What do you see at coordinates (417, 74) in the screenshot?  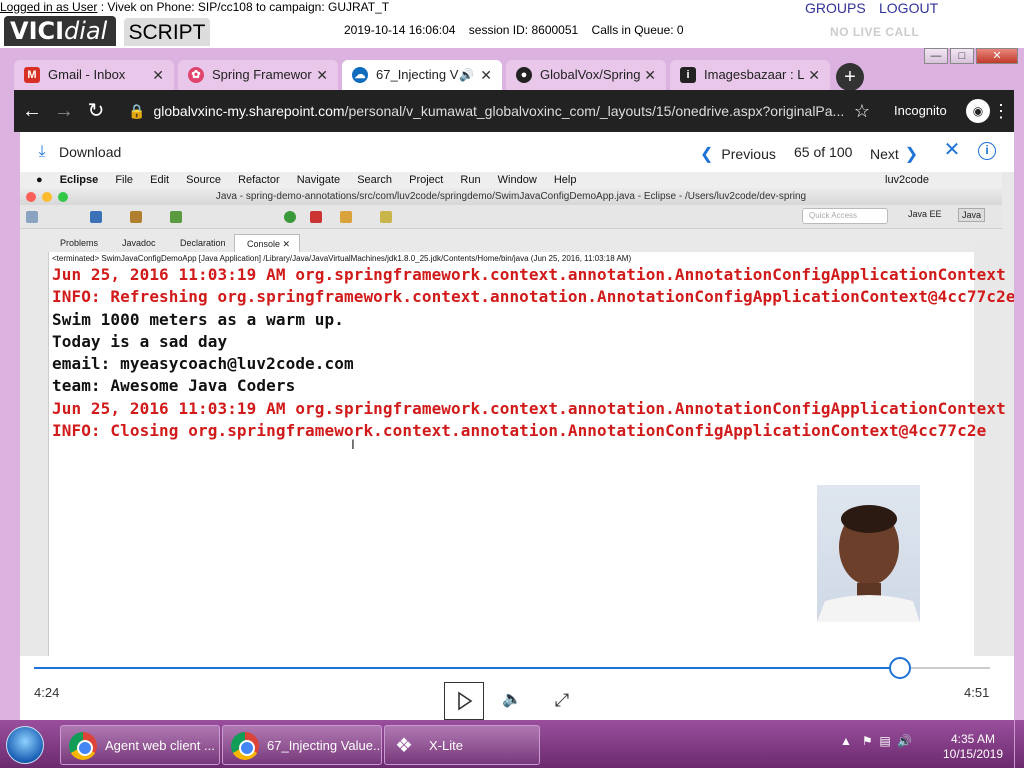 I see `tab-label: 67_Injecting V` at bounding box center [417, 74].